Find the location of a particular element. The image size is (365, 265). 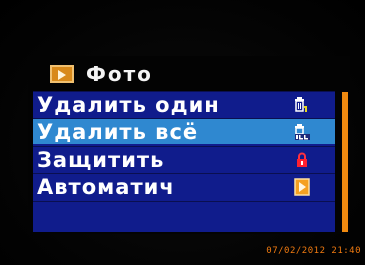

menu-item-label: Защитить is located at coordinates (101, 159).